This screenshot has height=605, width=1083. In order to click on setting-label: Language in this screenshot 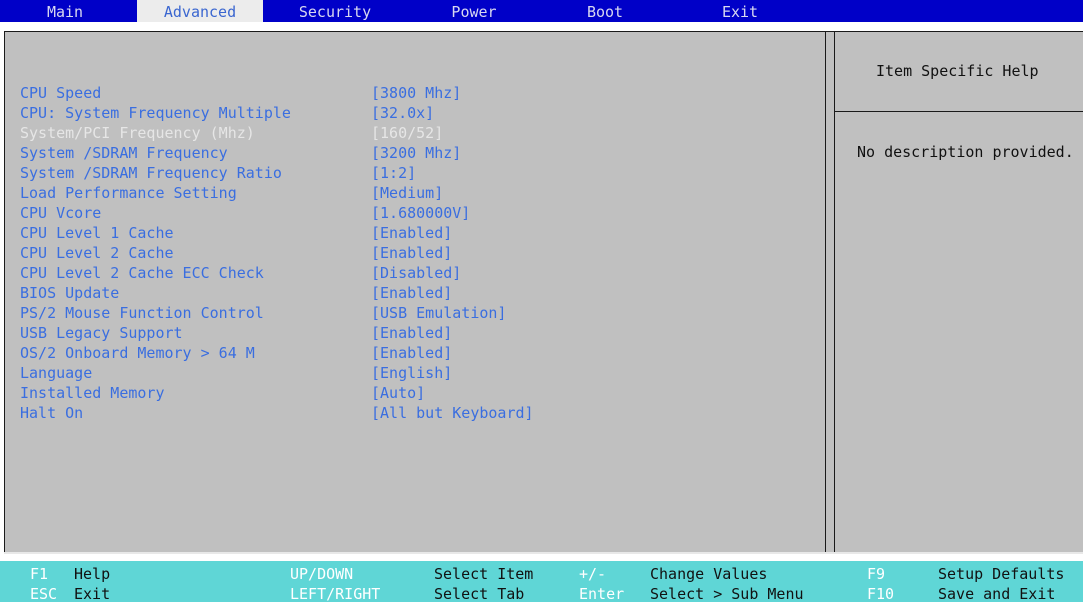, I will do `click(56, 373)`.